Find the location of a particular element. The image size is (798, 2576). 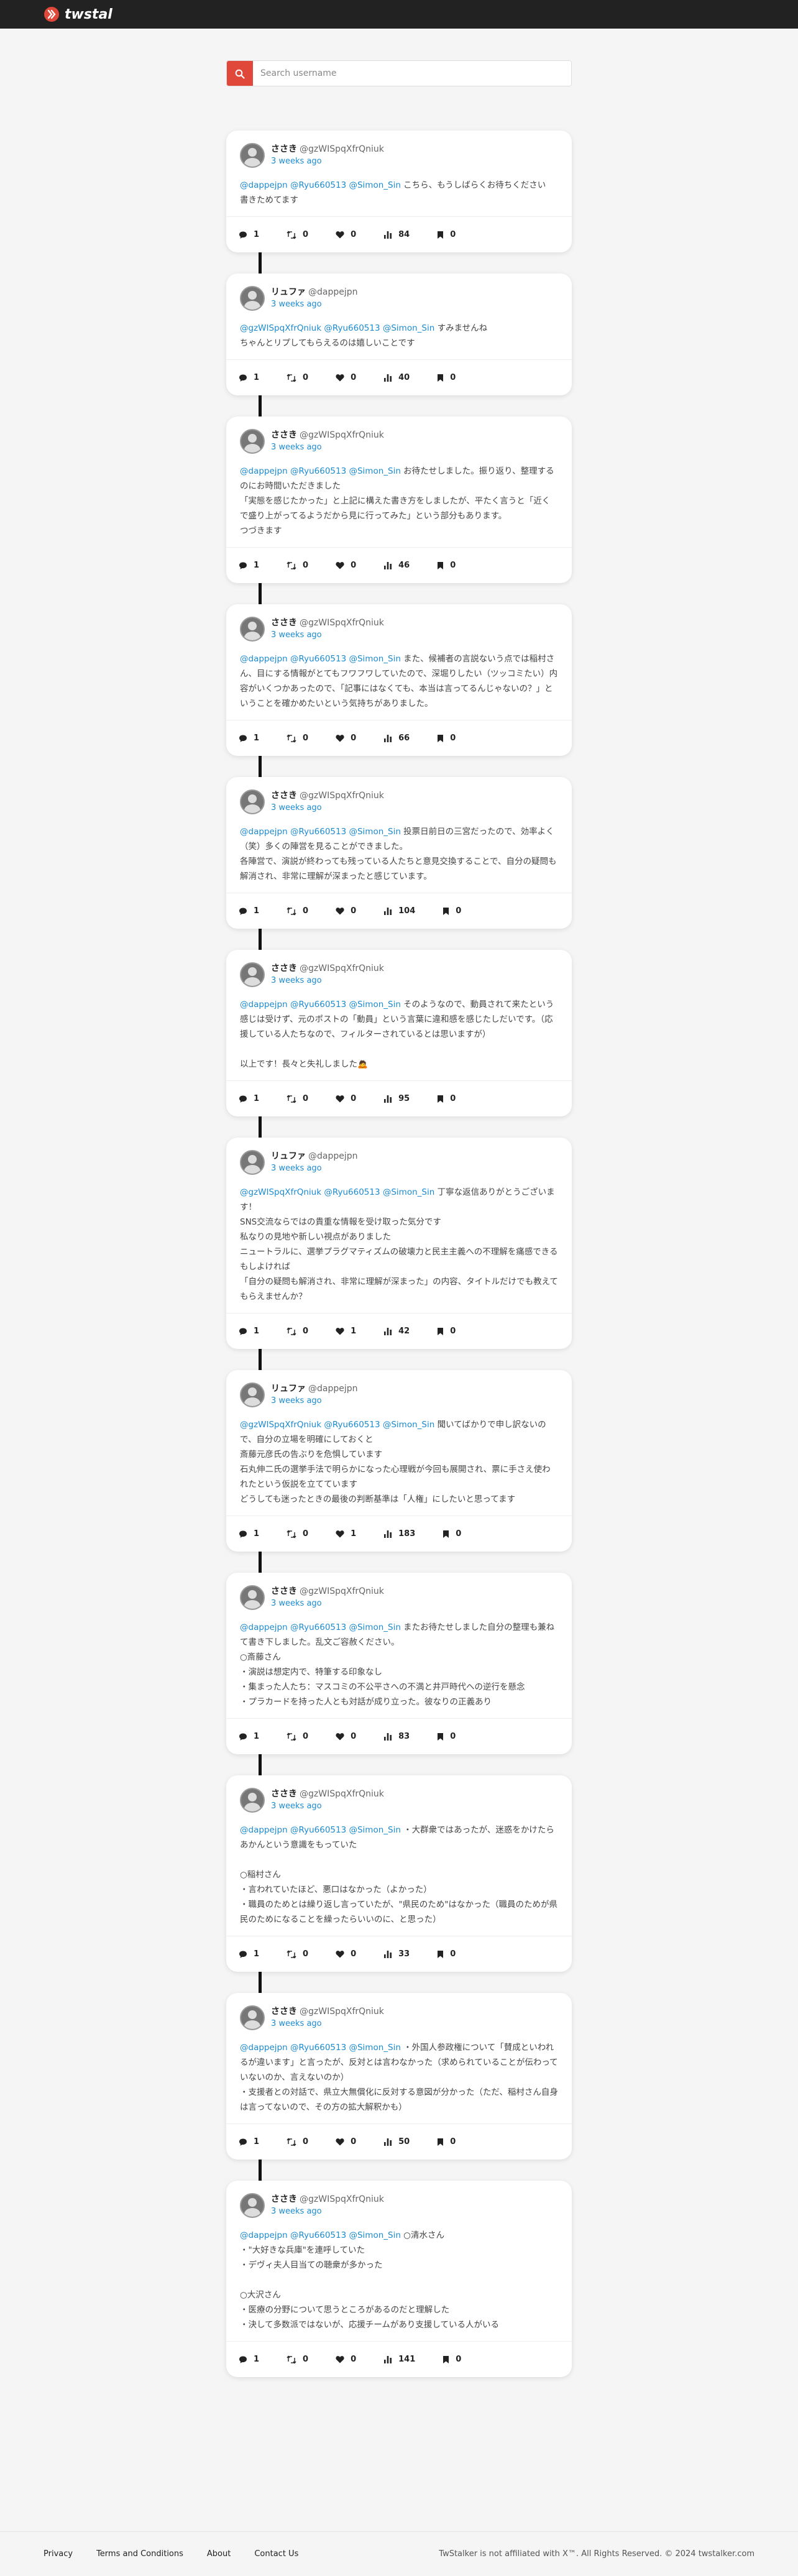

footer-link-about: About is located at coordinates (219, 2554).